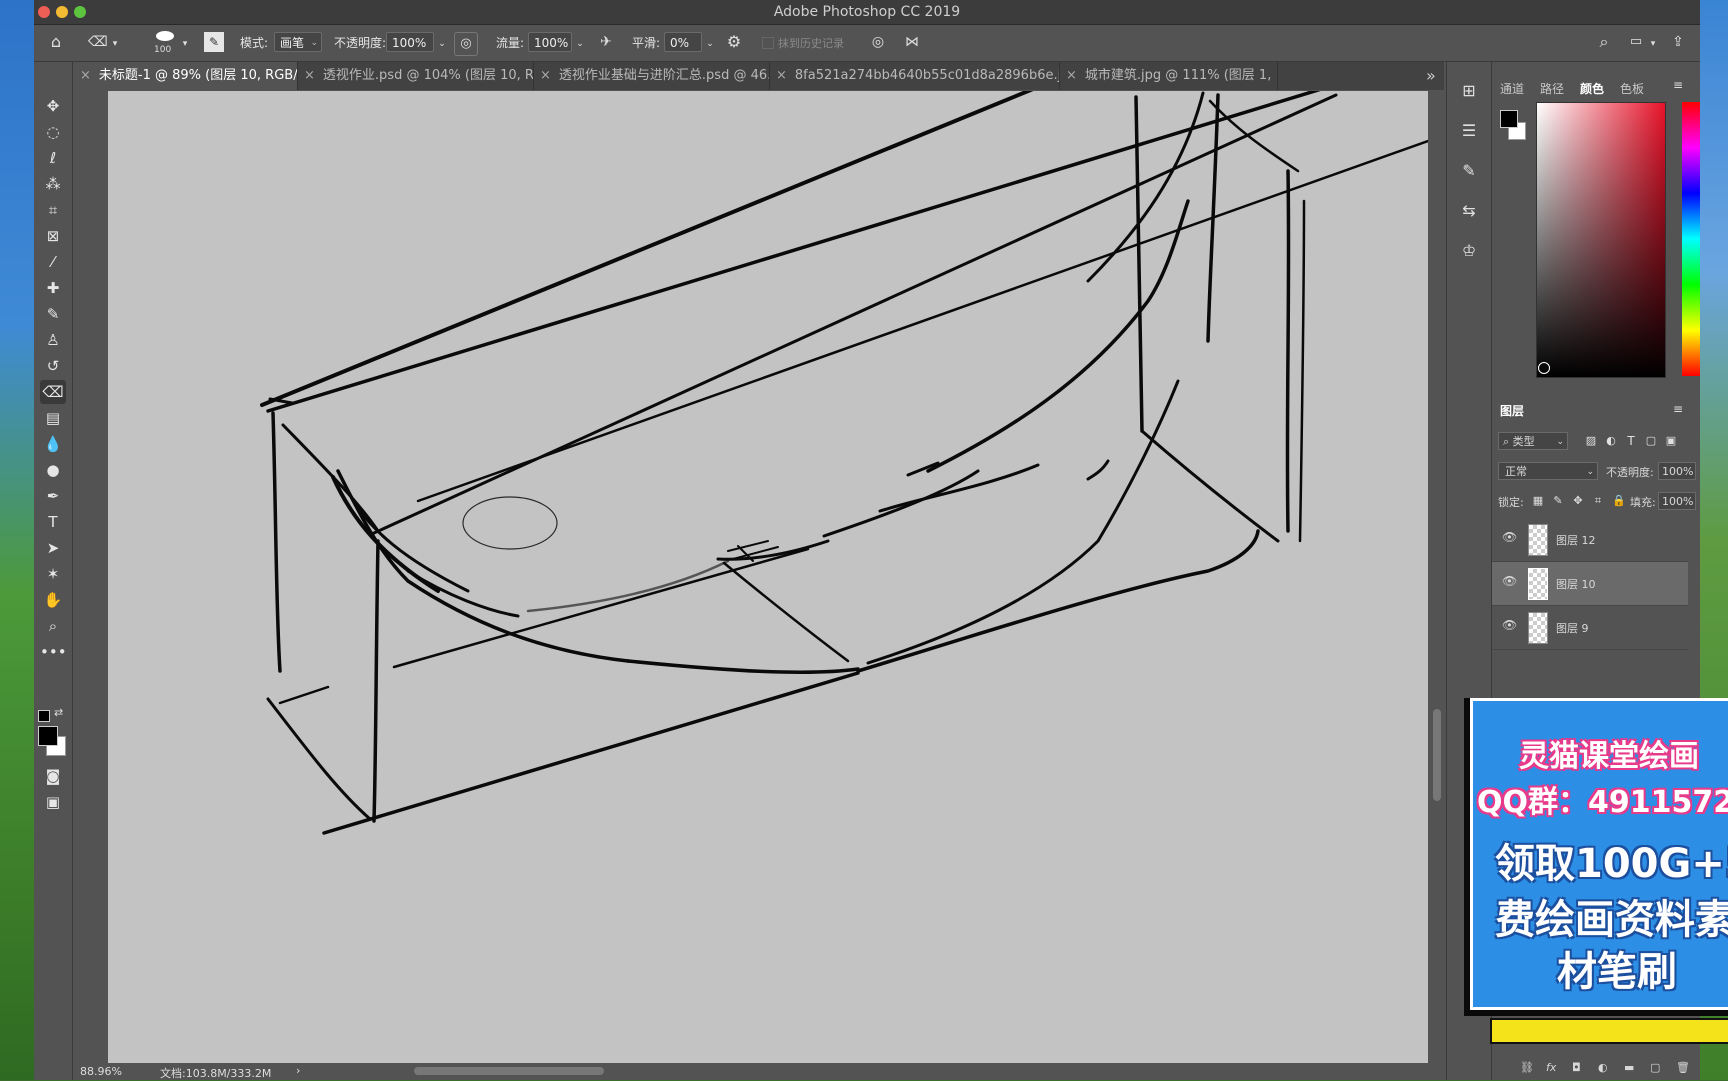 The height and width of the screenshot is (1081, 1728). What do you see at coordinates (1629, 1067) in the screenshot?
I see `new-group-icon: ▬` at bounding box center [1629, 1067].